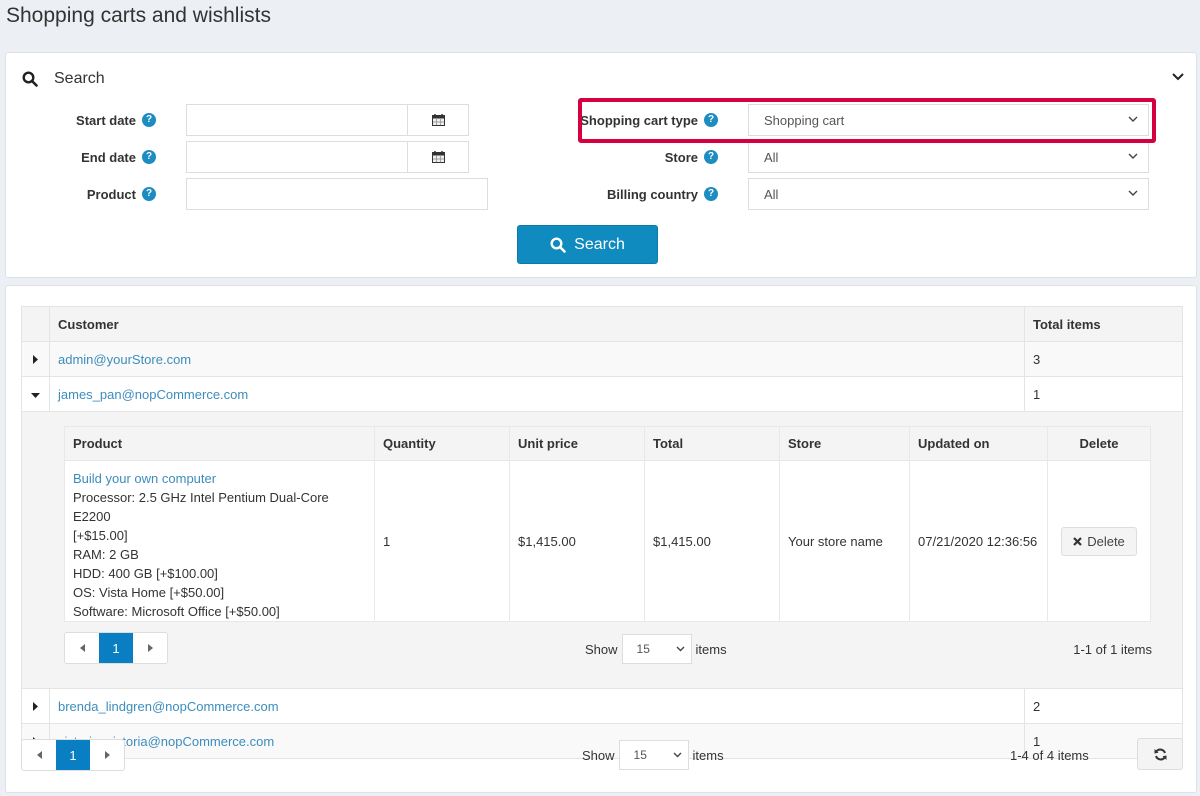 This screenshot has width=1200, height=796. Describe the element at coordinates (844, 443) in the screenshot. I see `store-column-header: Store` at that location.